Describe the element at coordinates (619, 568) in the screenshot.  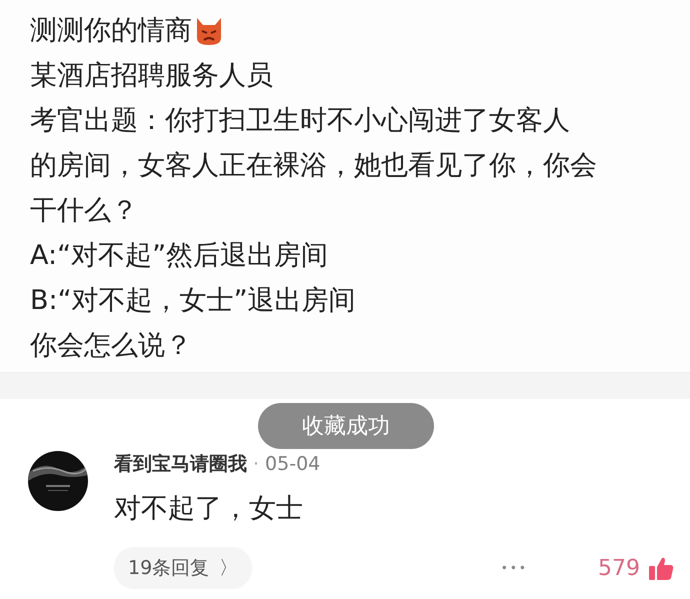
I see `like-count: 579` at that location.